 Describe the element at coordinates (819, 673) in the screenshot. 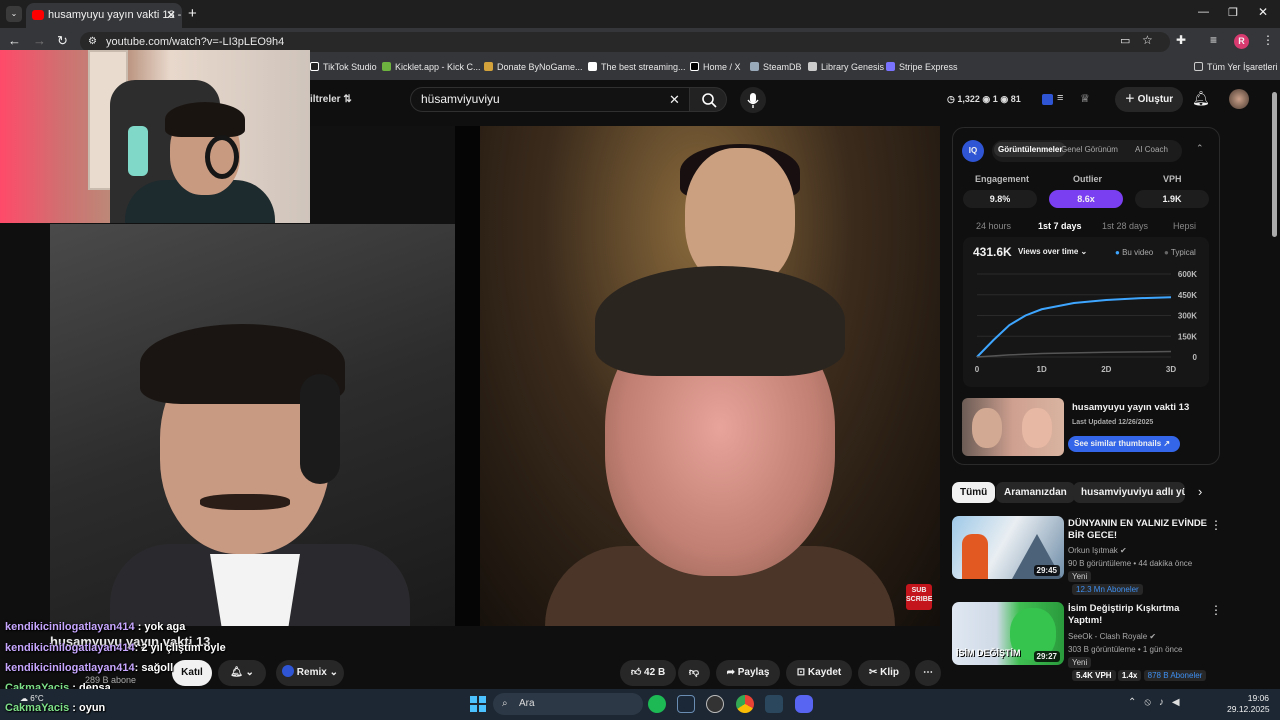

I see `save-button: ⊡ Kaydet` at that location.